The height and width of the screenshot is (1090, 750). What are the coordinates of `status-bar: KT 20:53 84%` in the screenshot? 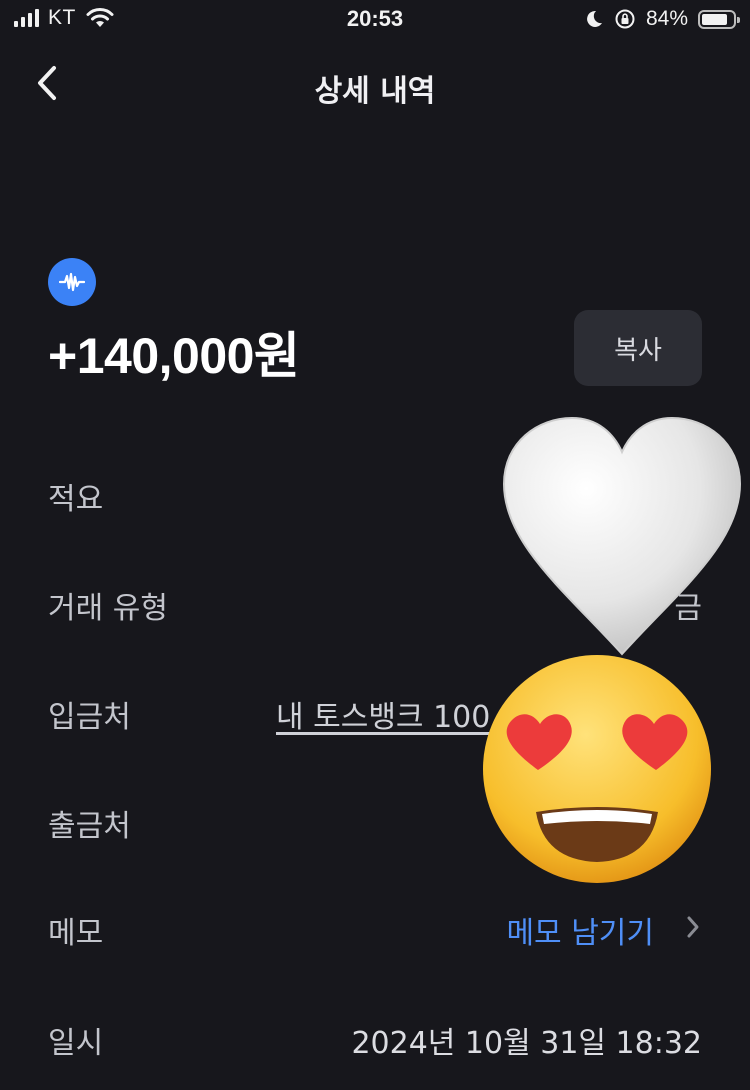 It's located at (375, 21).